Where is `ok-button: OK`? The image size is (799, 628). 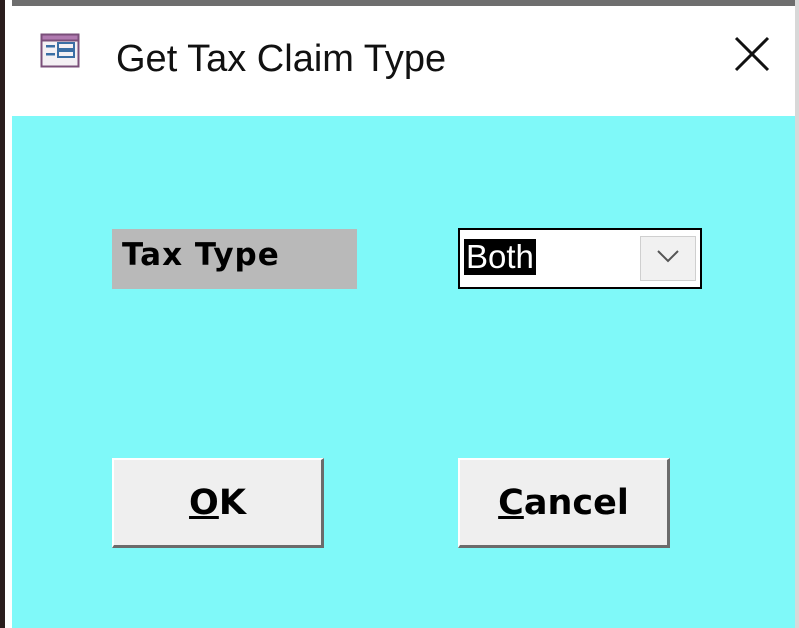
ok-button: OK is located at coordinates (218, 503).